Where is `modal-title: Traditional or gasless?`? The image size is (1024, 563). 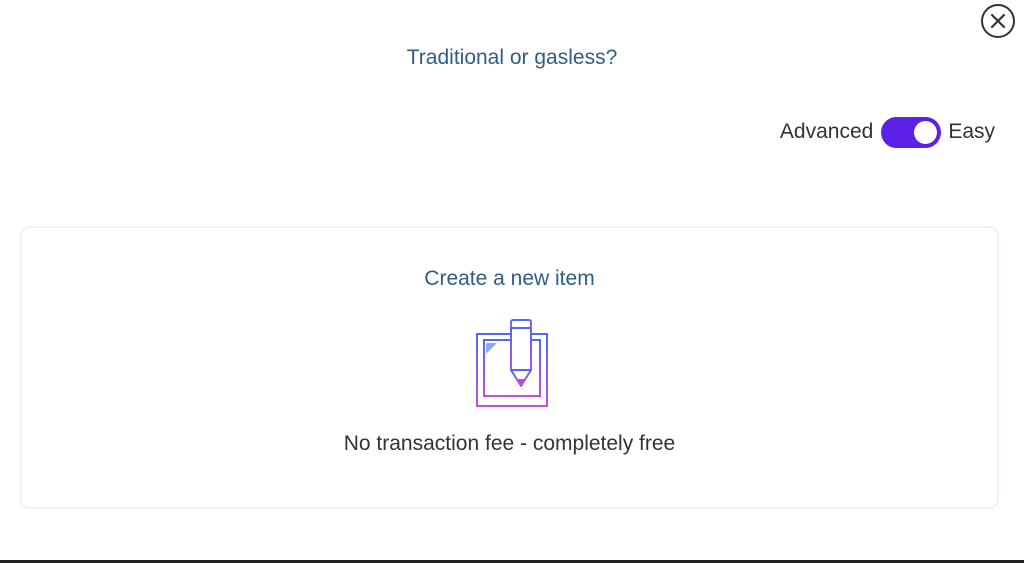 modal-title: Traditional or gasless? is located at coordinates (512, 57).